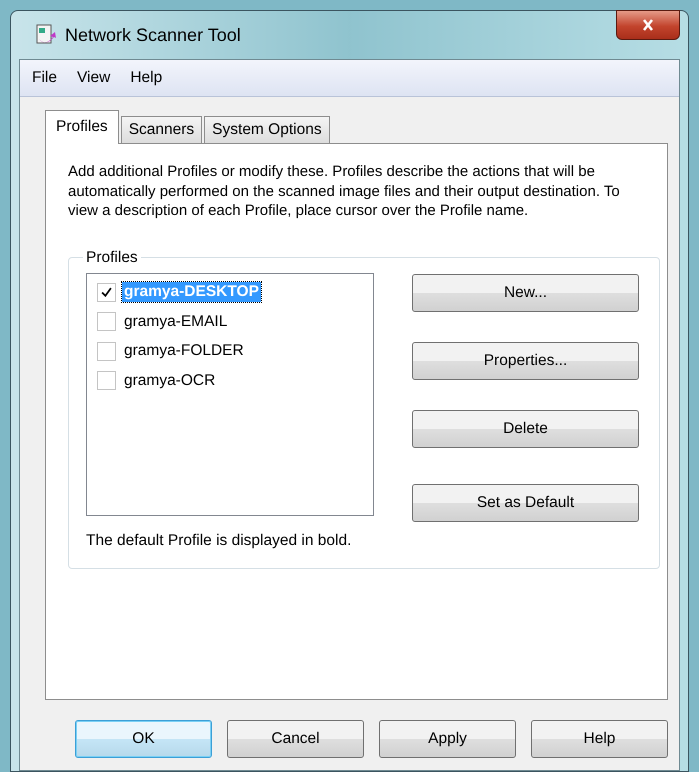  Describe the element at coordinates (146, 78) in the screenshot. I see `menu-item: Help` at that location.